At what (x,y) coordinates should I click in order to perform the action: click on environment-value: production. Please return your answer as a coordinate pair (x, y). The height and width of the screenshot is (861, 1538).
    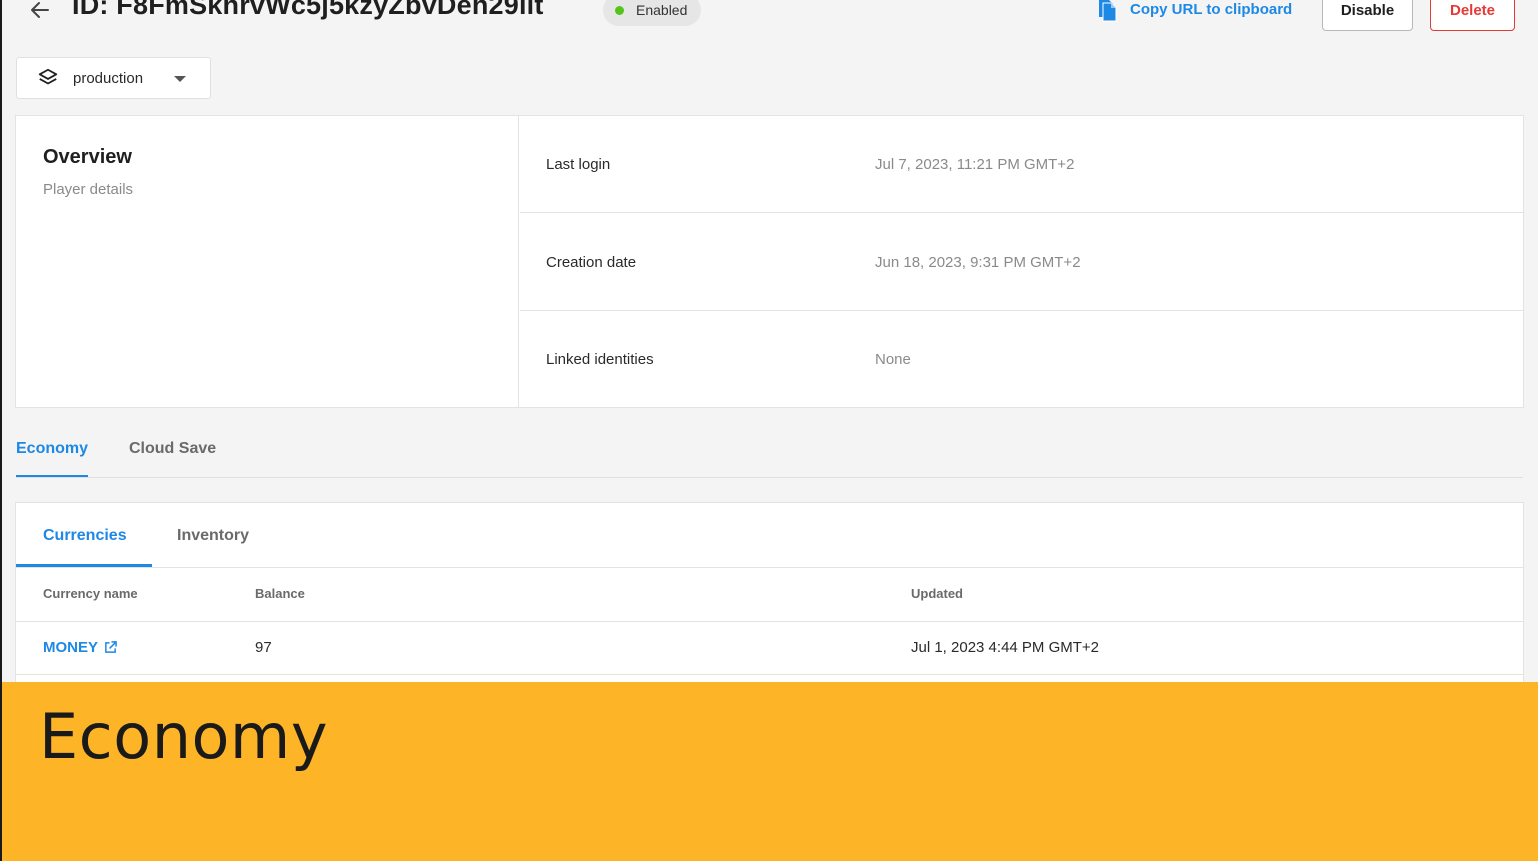
    Looking at the image, I should click on (108, 78).